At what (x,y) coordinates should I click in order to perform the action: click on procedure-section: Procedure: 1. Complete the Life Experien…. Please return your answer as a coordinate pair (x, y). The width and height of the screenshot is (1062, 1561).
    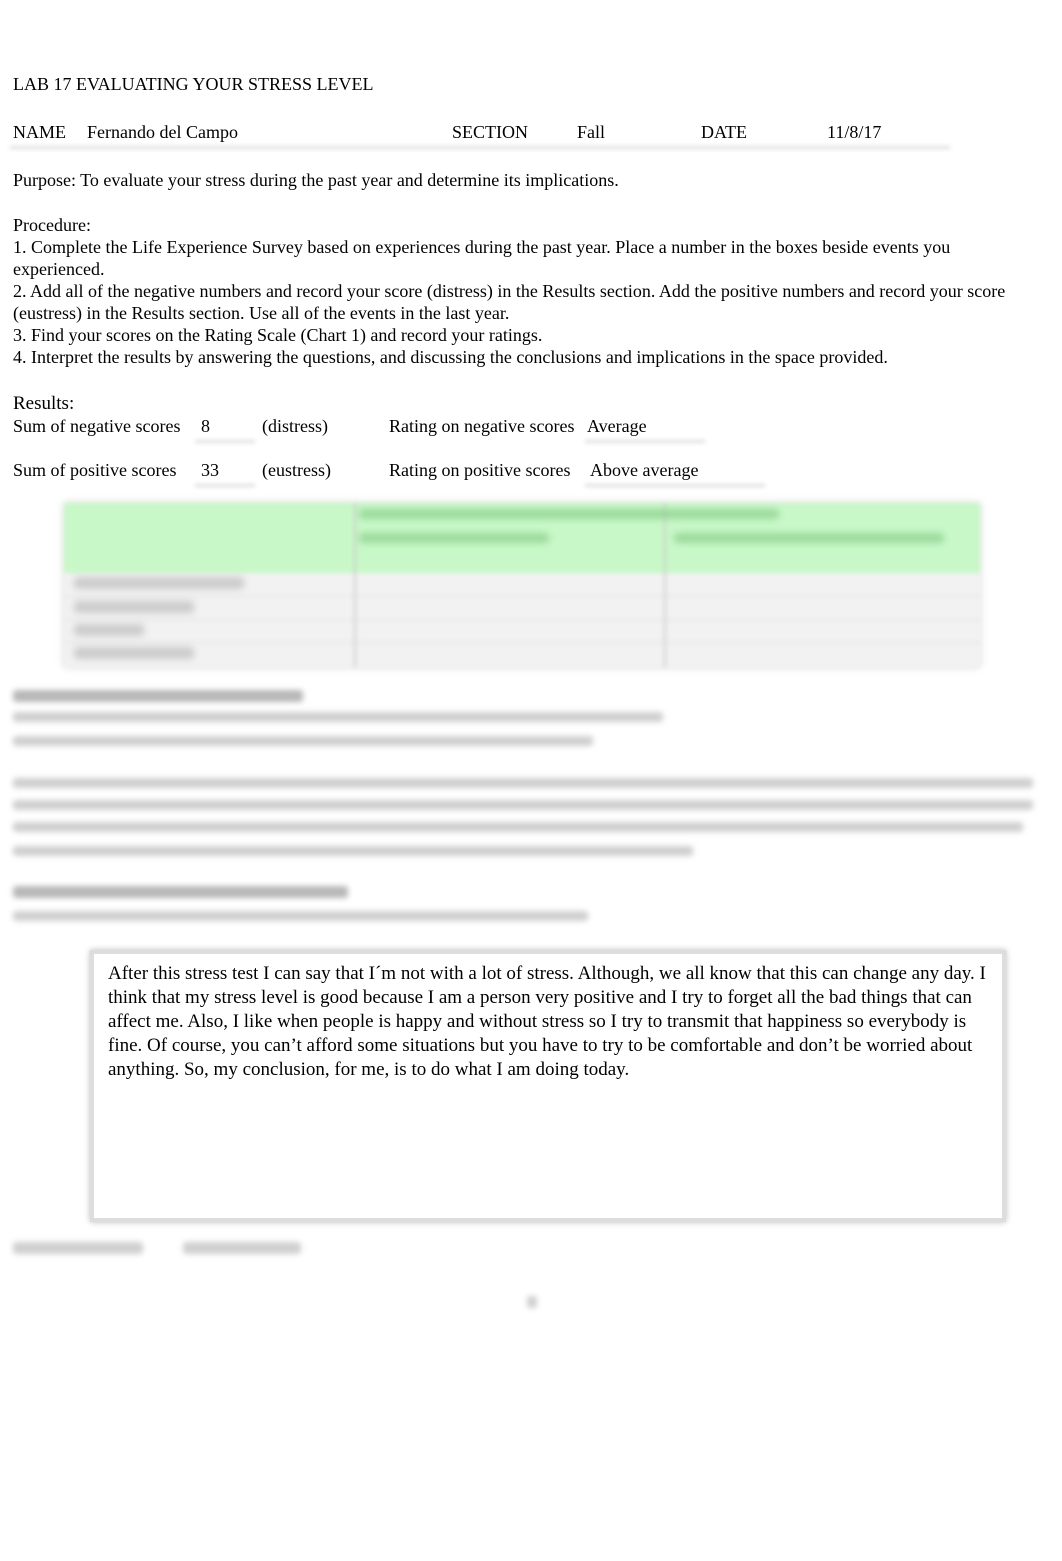
    Looking at the image, I should click on (528, 291).